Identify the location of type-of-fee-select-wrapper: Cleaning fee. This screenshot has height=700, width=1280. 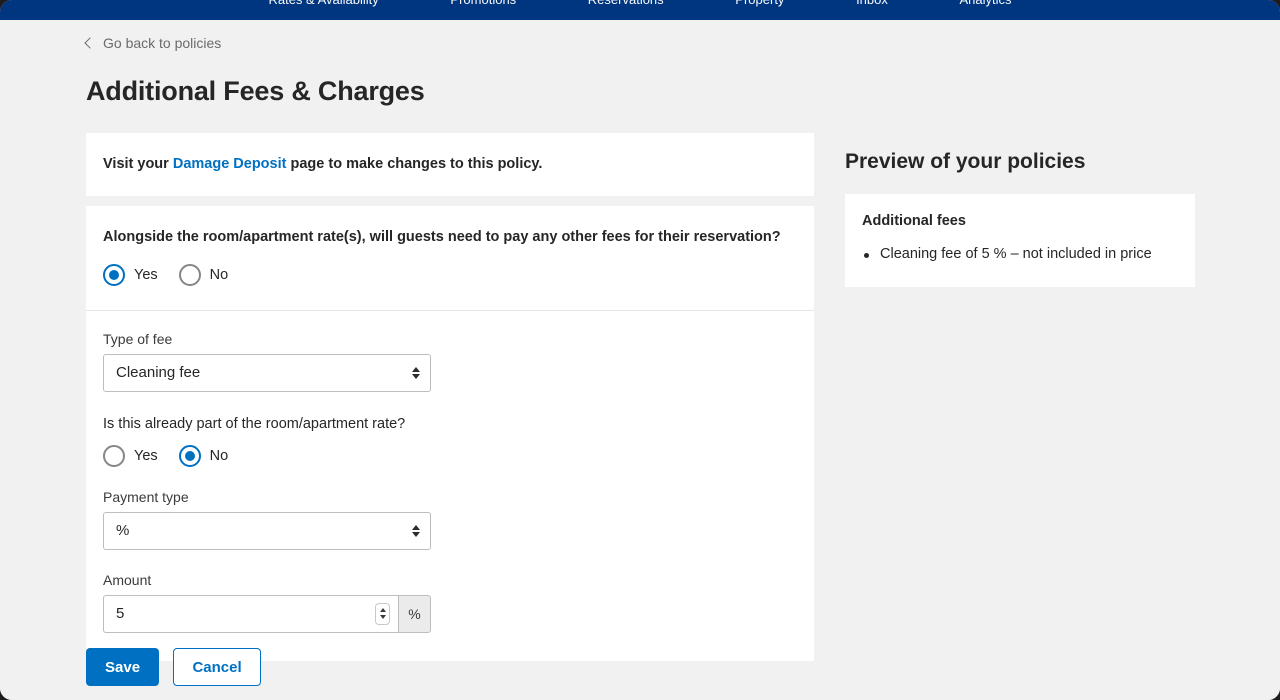
(267, 372).